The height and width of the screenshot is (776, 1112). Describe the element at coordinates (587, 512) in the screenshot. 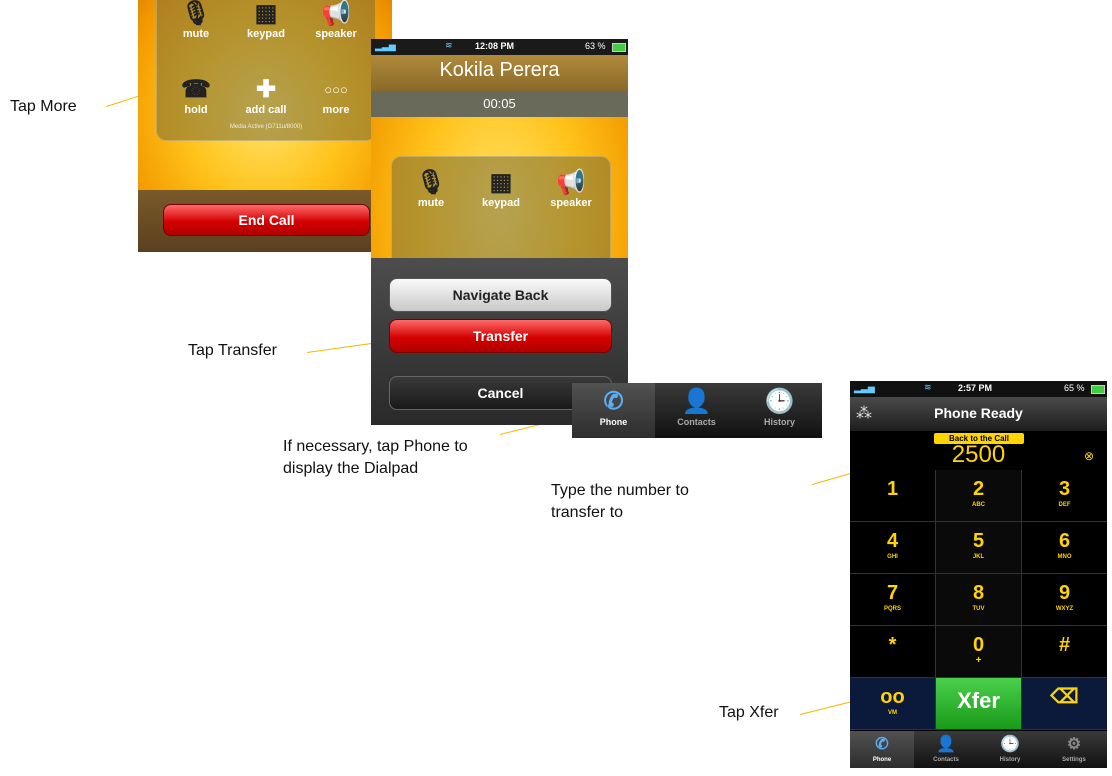

I see `caption-type-number-line2: transfer to` at that location.